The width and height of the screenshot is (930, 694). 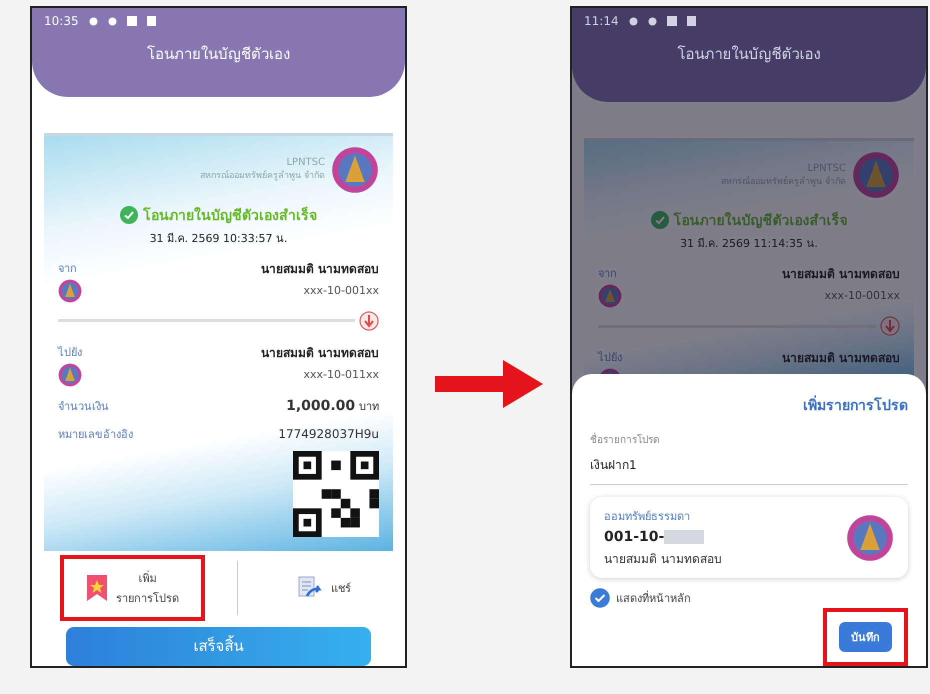 I want to click on amount-value: 1,000.00, so click(x=321, y=406).